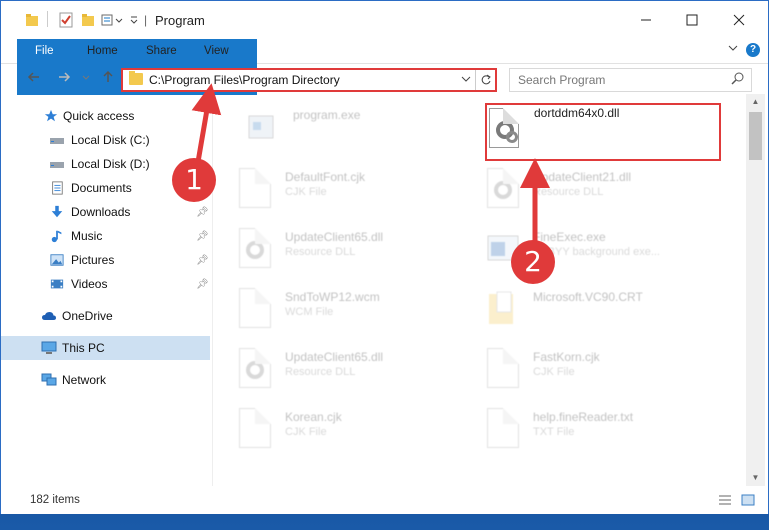 This screenshot has height=530, width=769. What do you see at coordinates (646, 20) in the screenshot?
I see `minimize-button` at bounding box center [646, 20].